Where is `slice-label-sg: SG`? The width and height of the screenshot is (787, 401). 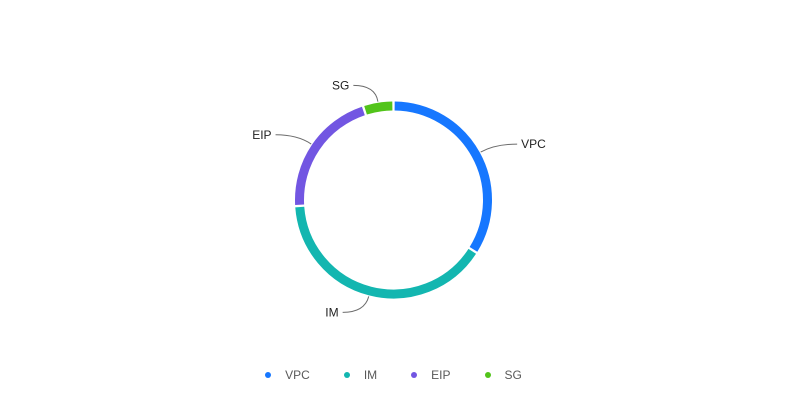
slice-label-sg: SG is located at coordinates (340, 85).